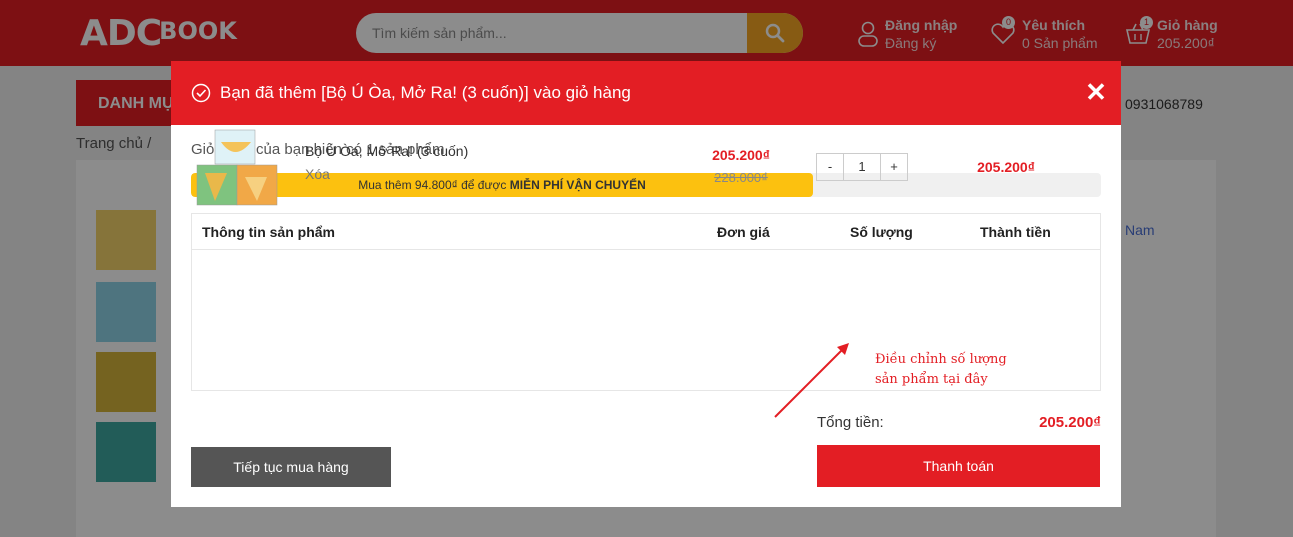 The image size is (1293, 537). I want to click on close-icon: ✕, so click(1096, 92).